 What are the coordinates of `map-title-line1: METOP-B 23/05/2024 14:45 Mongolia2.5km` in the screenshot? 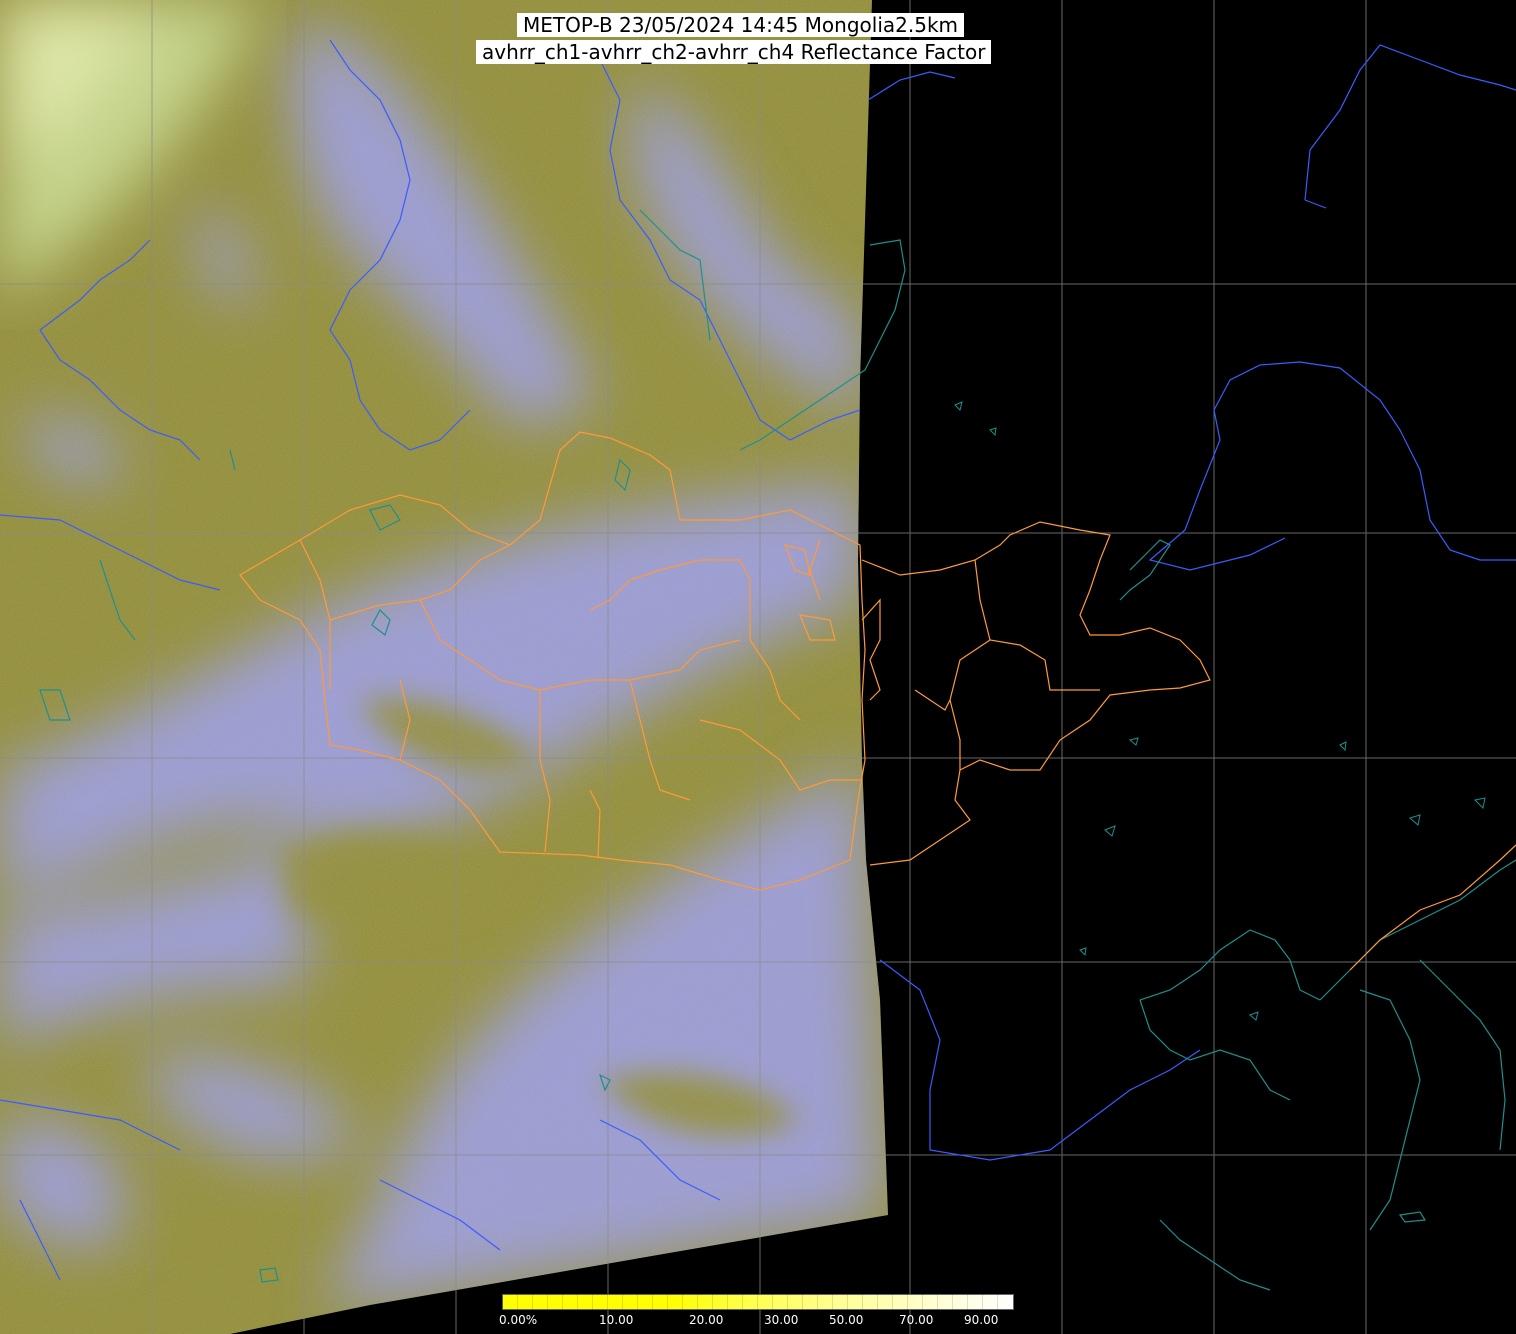 It's located at (741, 25).